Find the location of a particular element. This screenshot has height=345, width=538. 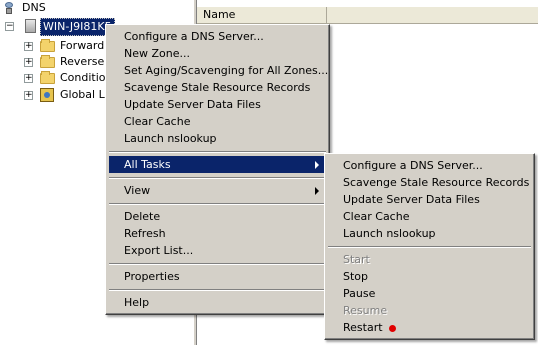

submenu-item-pause: Pause is located at coordinates (429, 293).